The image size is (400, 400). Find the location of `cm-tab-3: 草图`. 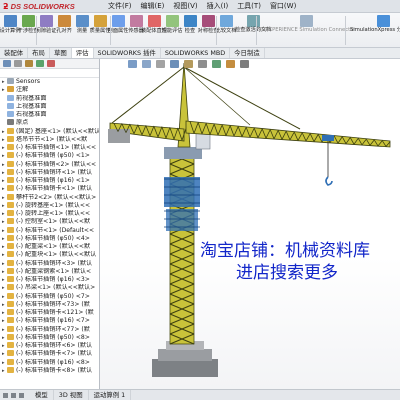

cm-tab-3: 草图 is located at coordinates (61, 53).